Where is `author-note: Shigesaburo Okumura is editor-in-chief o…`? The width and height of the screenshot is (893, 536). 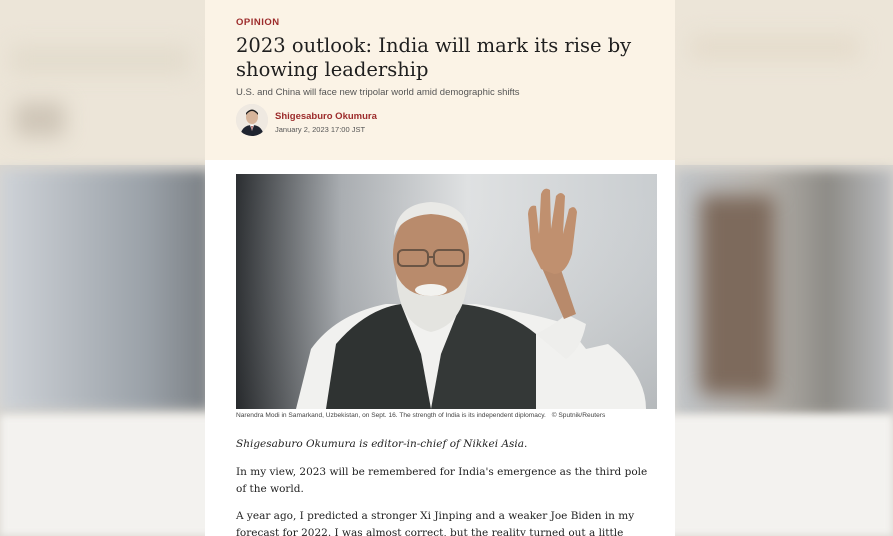 author-note: Shigesaburo Okumura is editor-in-chief o… is located at coordinates (382, 444).